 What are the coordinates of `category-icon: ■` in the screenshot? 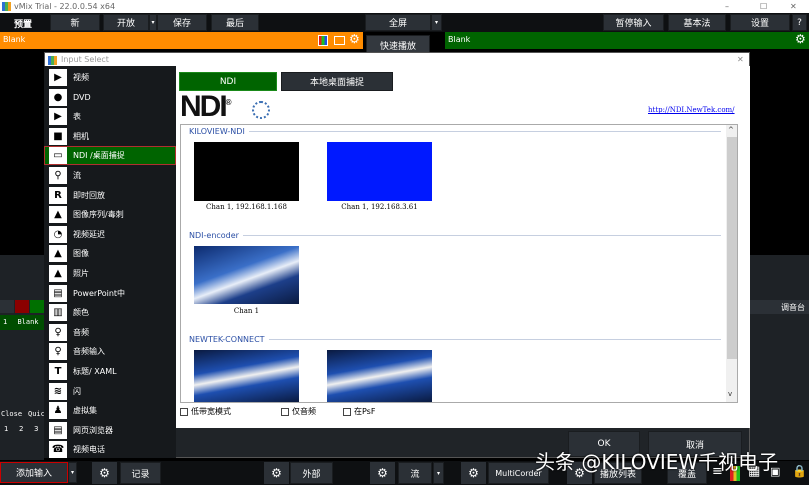 It's located at (58, 136).